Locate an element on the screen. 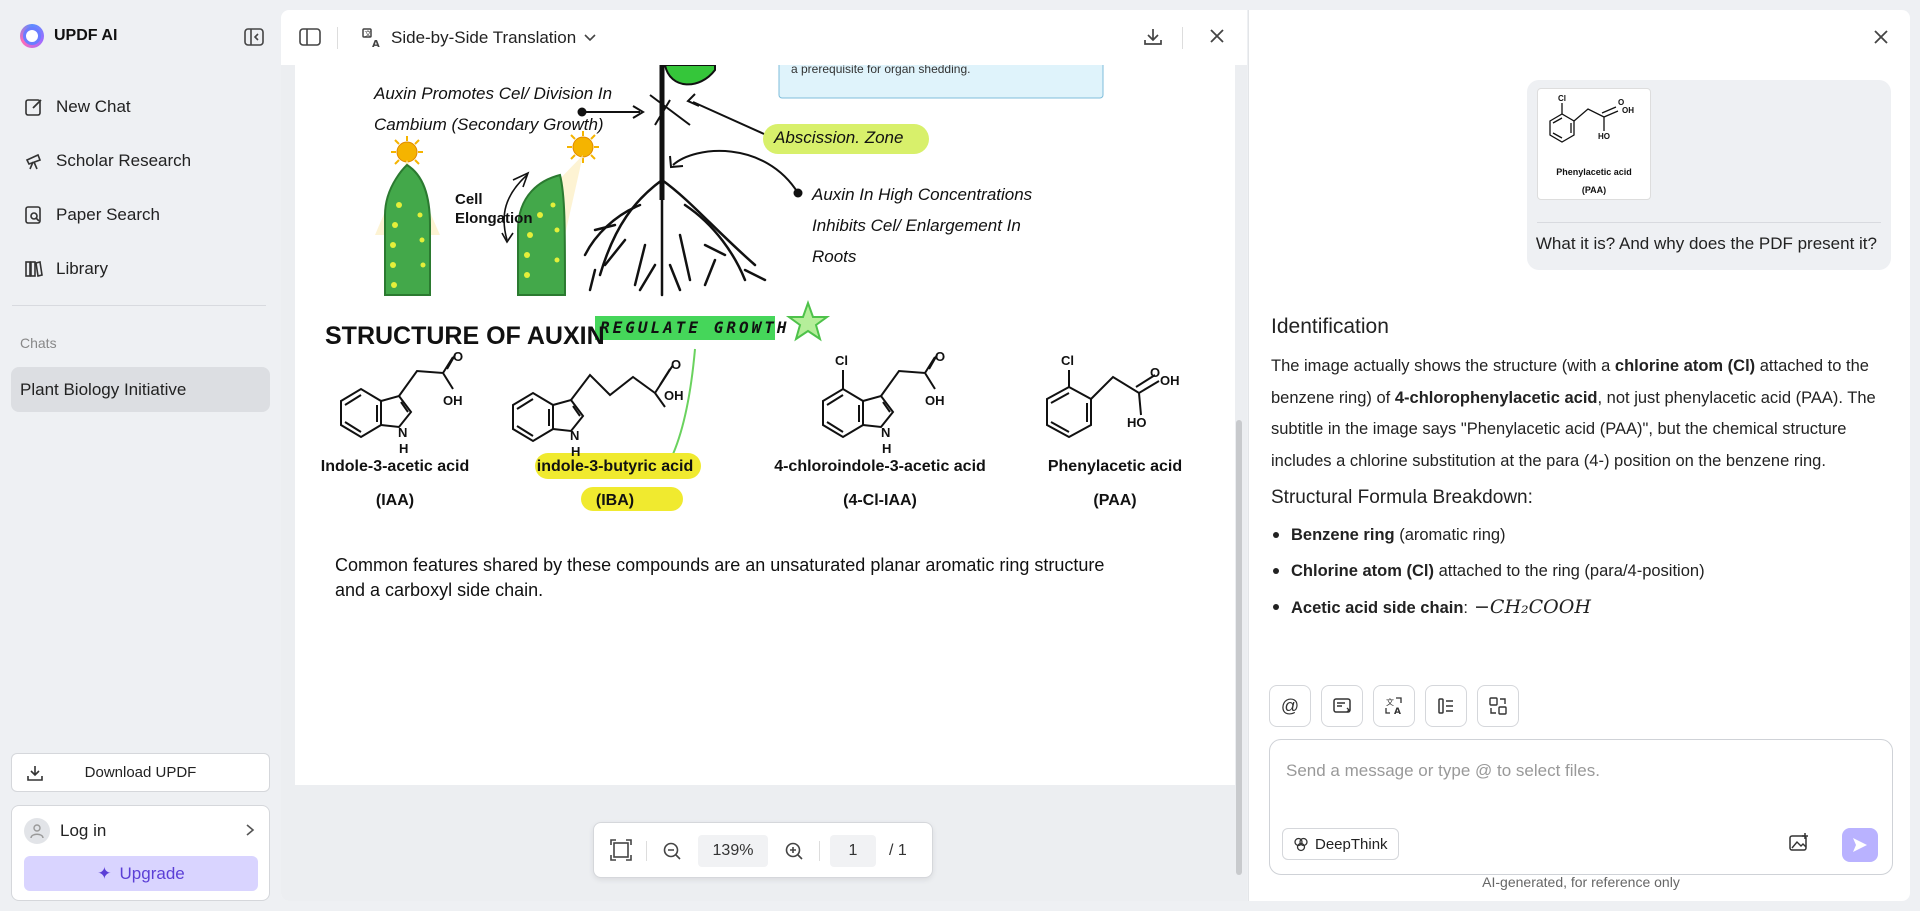 The image size is (1920, 911). login-label: Log in is located at coordinates (83, 830).